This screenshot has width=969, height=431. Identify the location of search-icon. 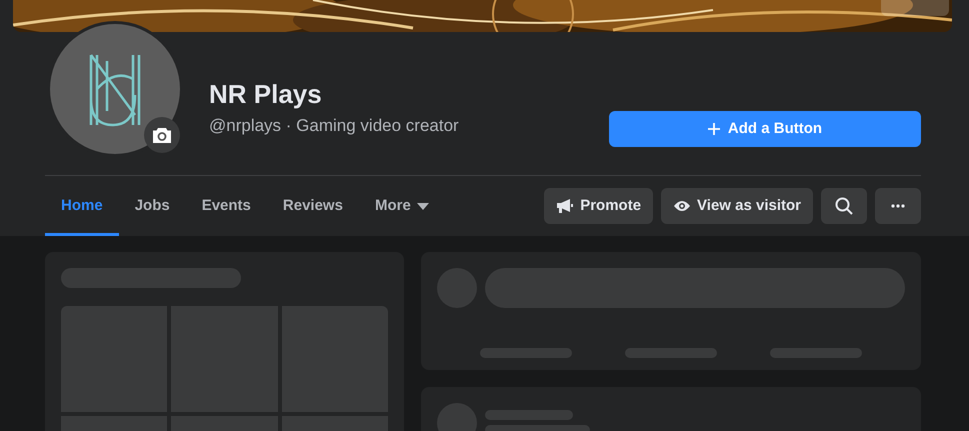
(844, 206).